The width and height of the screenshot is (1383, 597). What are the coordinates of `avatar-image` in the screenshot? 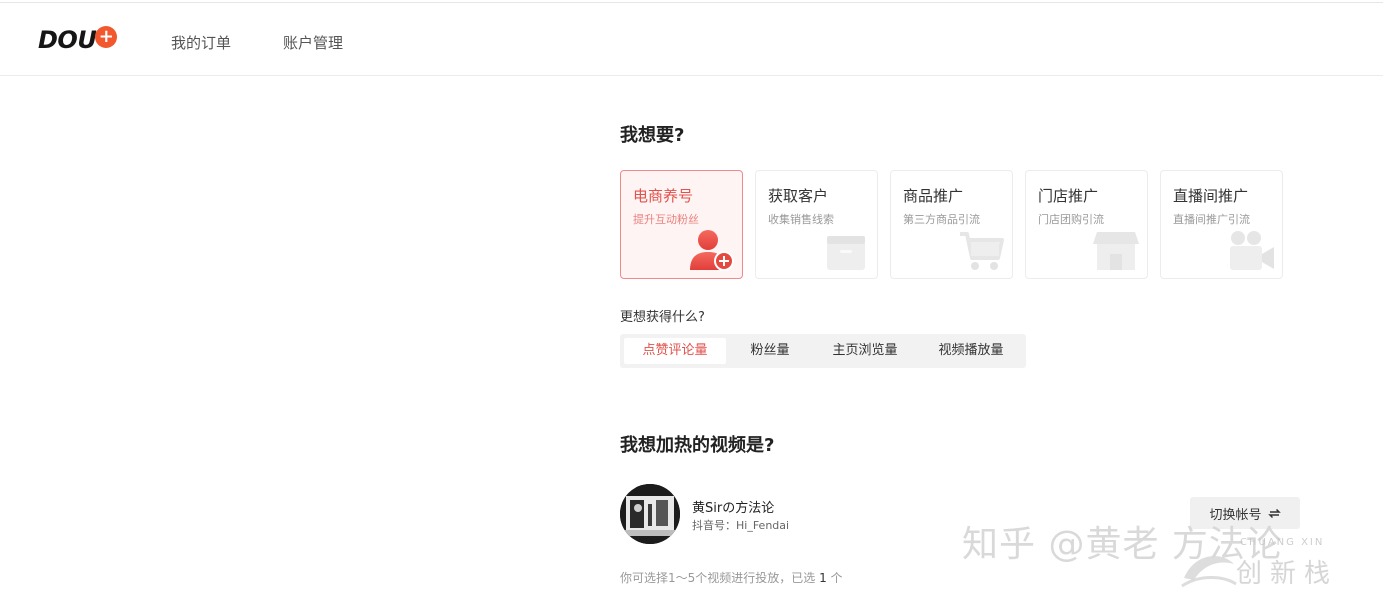 It's located at (650, 514).